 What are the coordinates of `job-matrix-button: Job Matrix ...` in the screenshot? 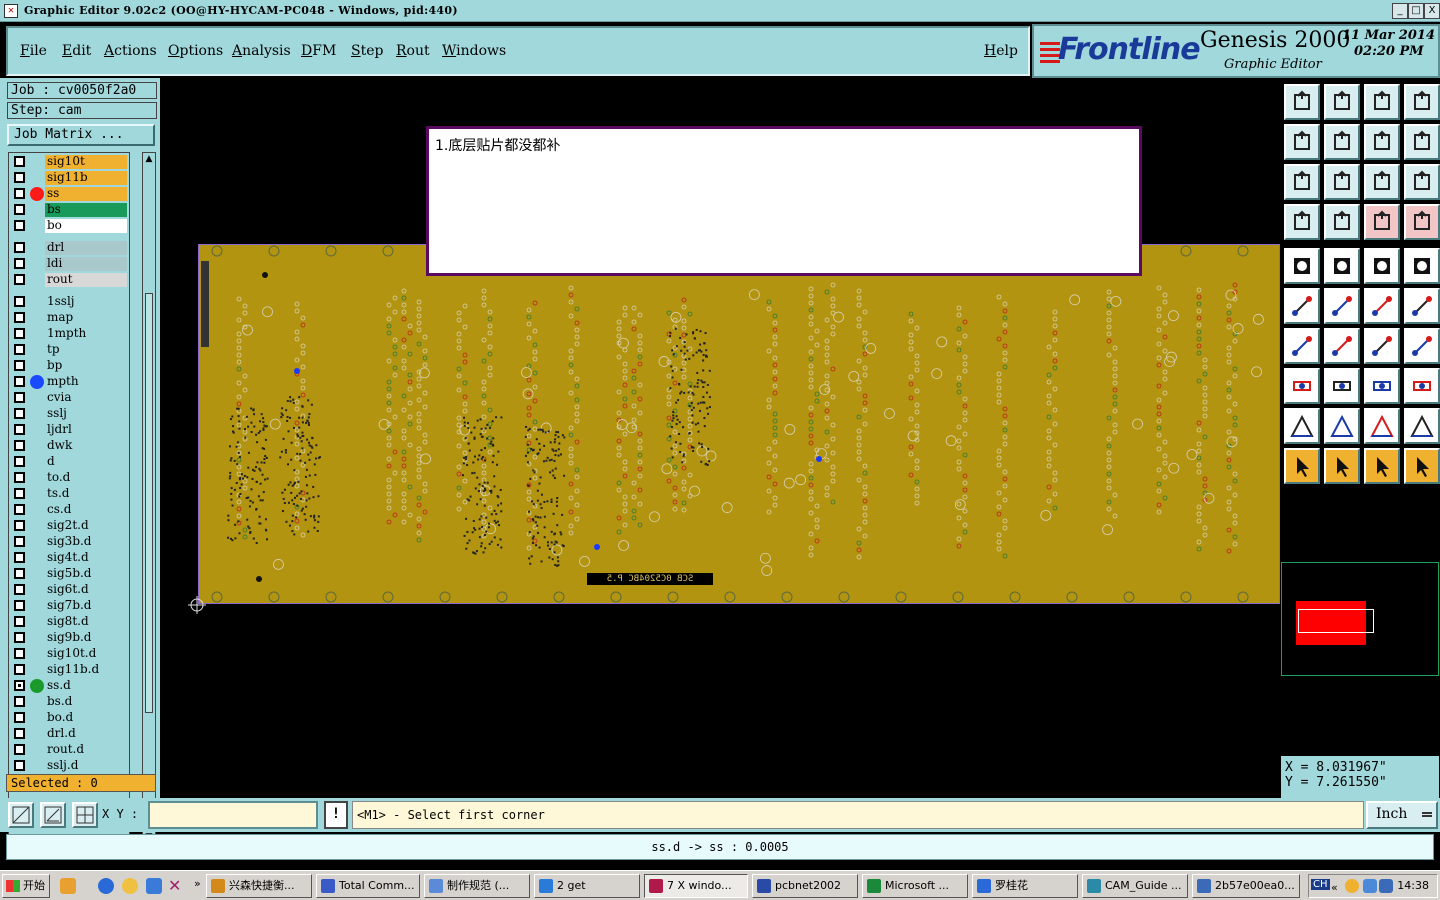 It's located at (81, 135).